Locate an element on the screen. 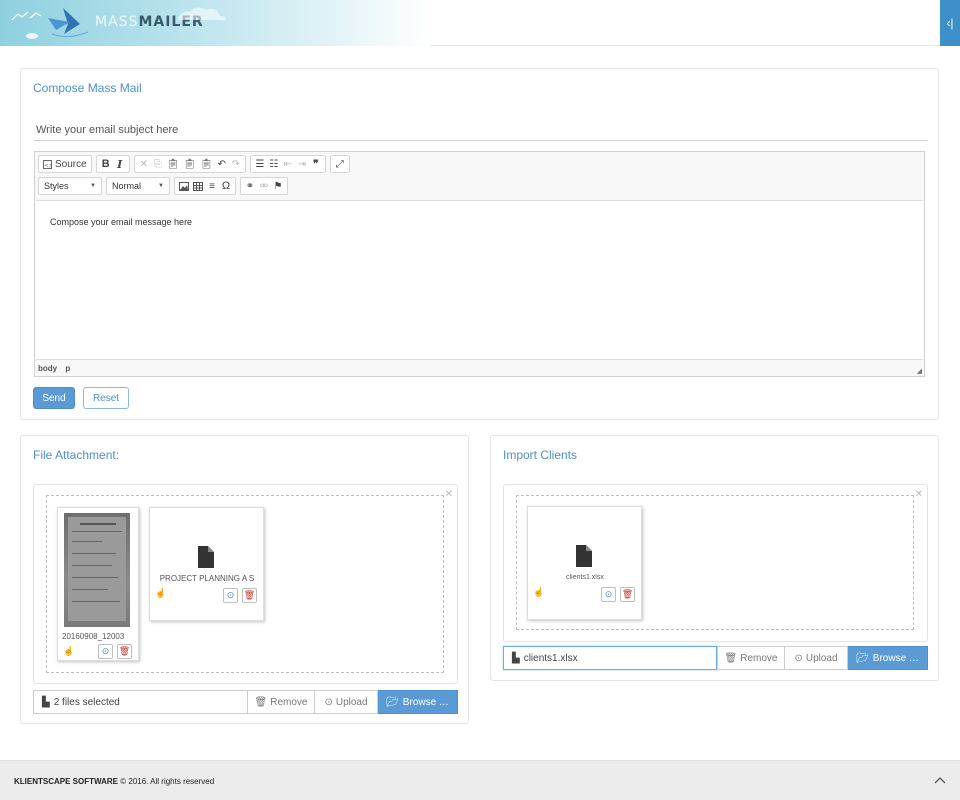  paste-icon: 📋︎ is located at coordinates (173, 164).